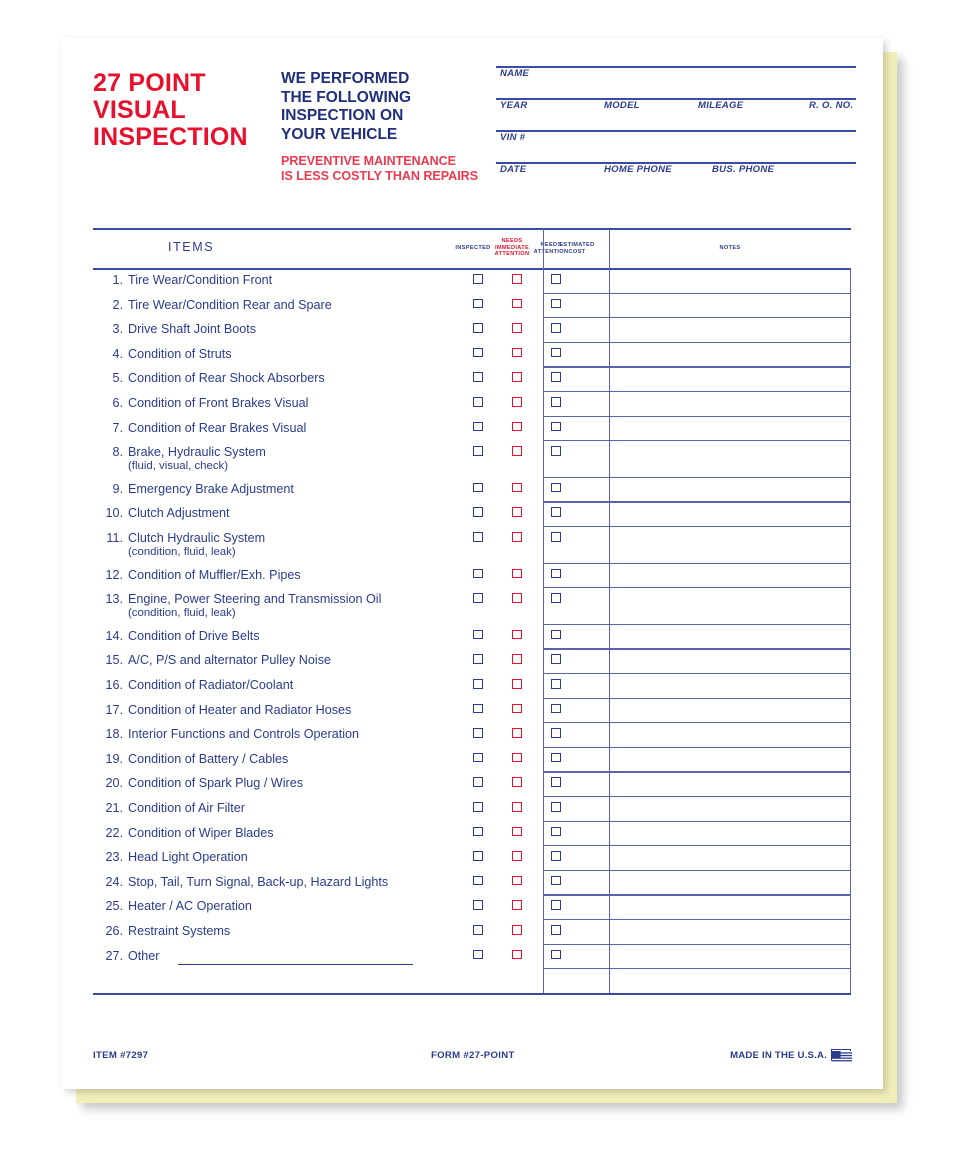 The height and width of the screenshot is (1152, 960). Describe the element at coordinates (170, 137) in the screenshot. I see `form-title-line-3: INSPECTION` at that location.